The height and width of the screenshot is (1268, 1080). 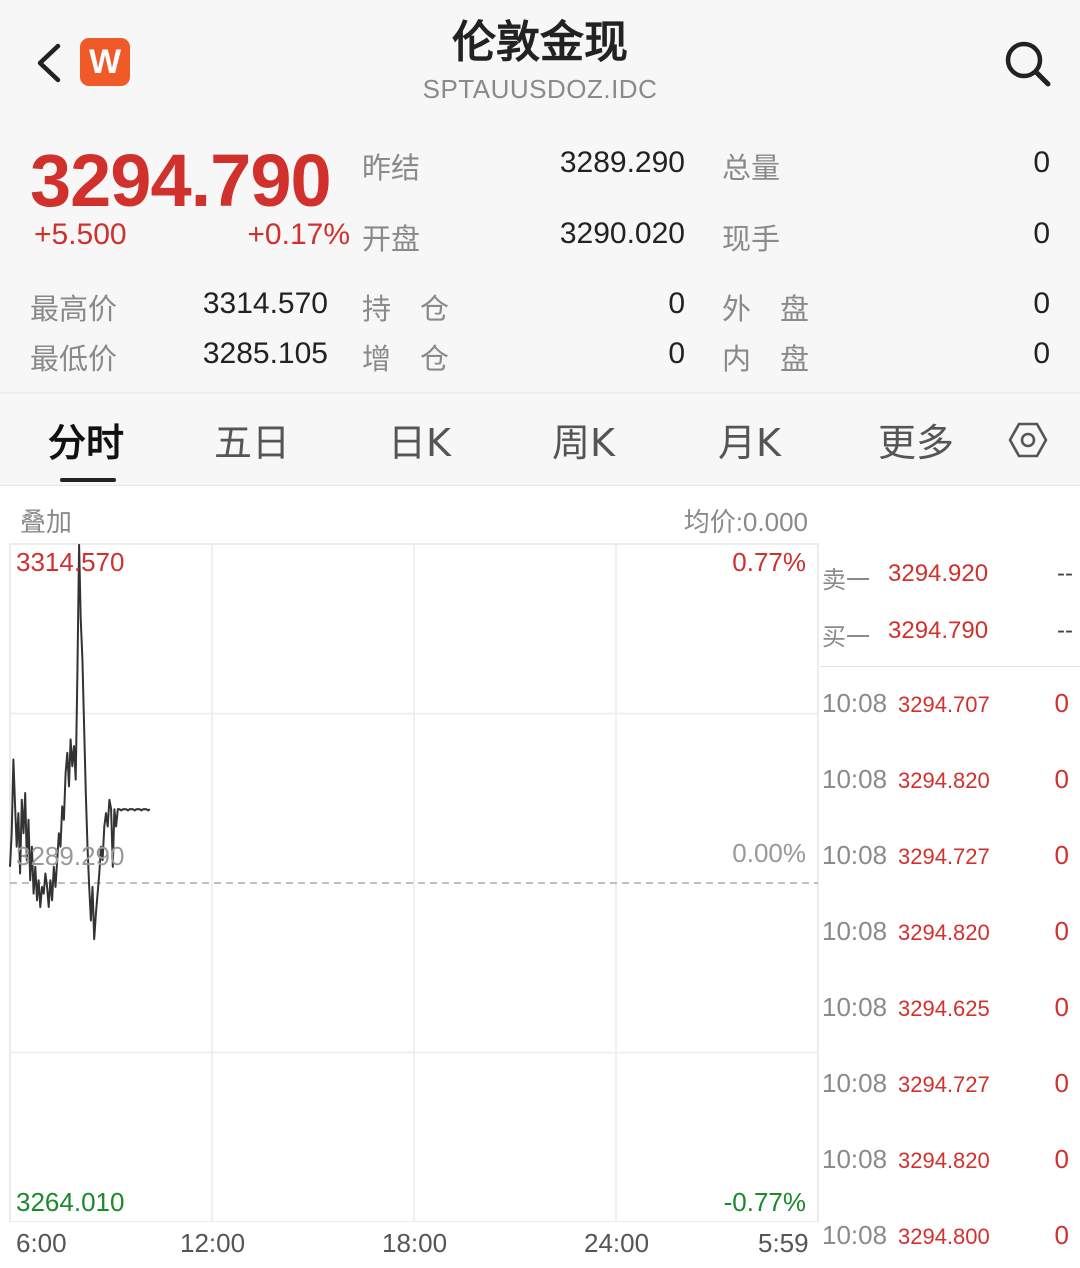 I want to click on high-value: 3314.570, so click(x=265, y=303).